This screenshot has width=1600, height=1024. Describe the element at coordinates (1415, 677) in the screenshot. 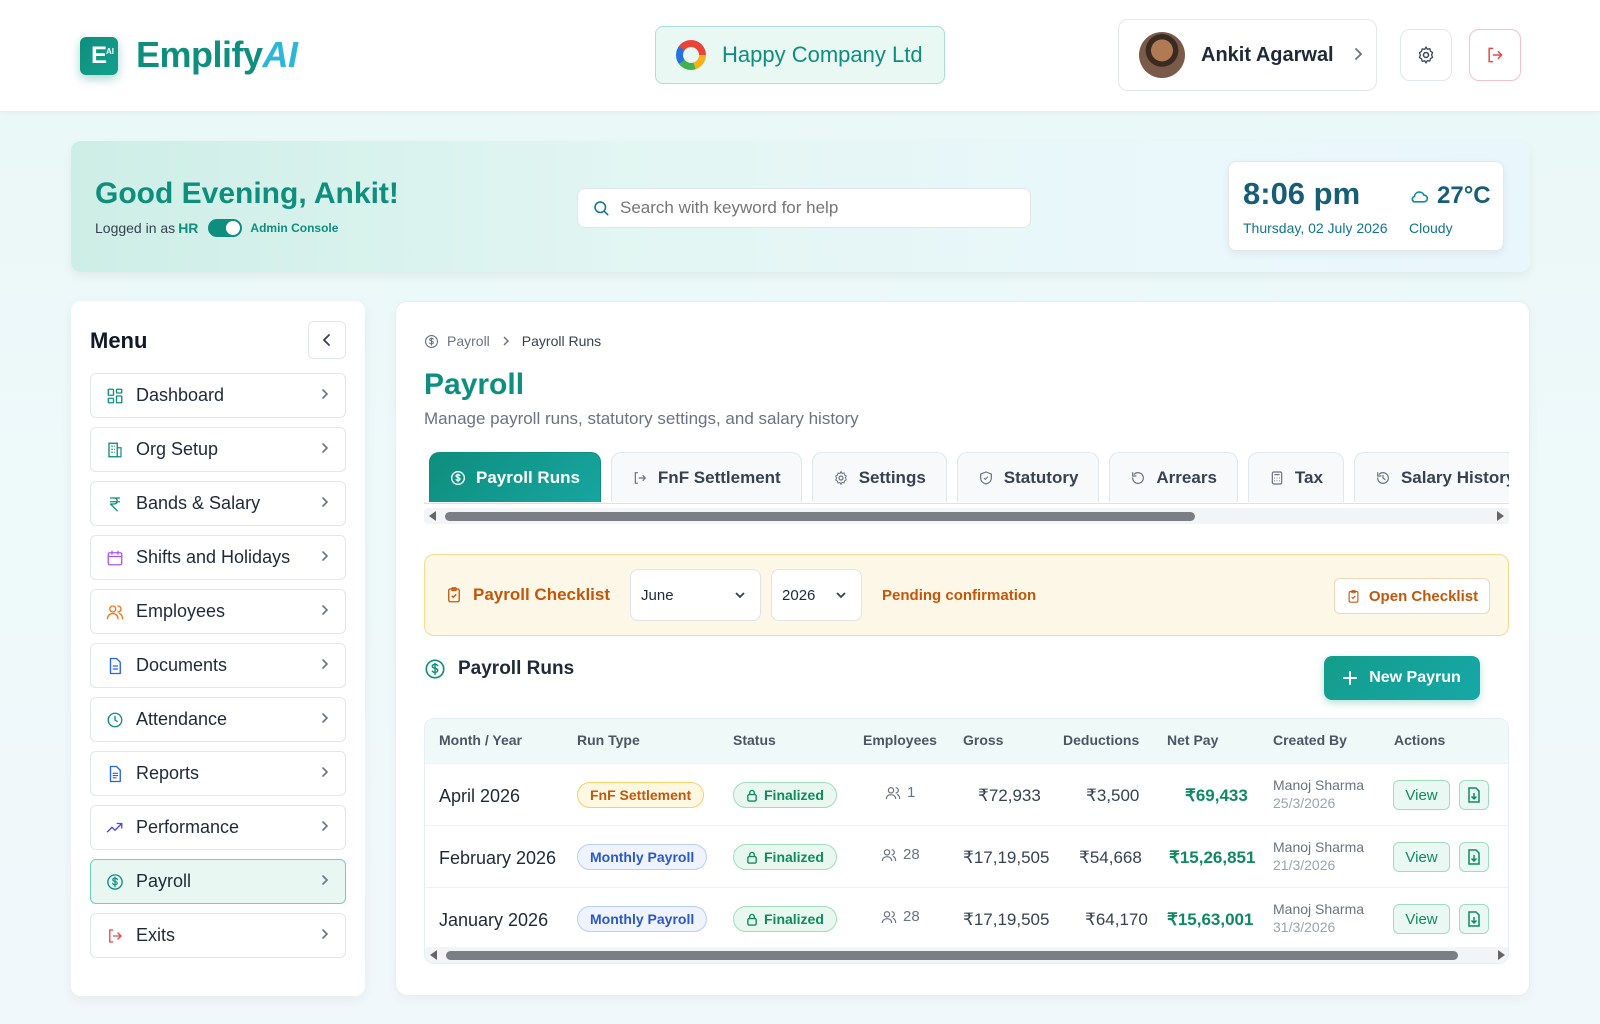

I see `new-payrun-label: New Payrun` at that location.